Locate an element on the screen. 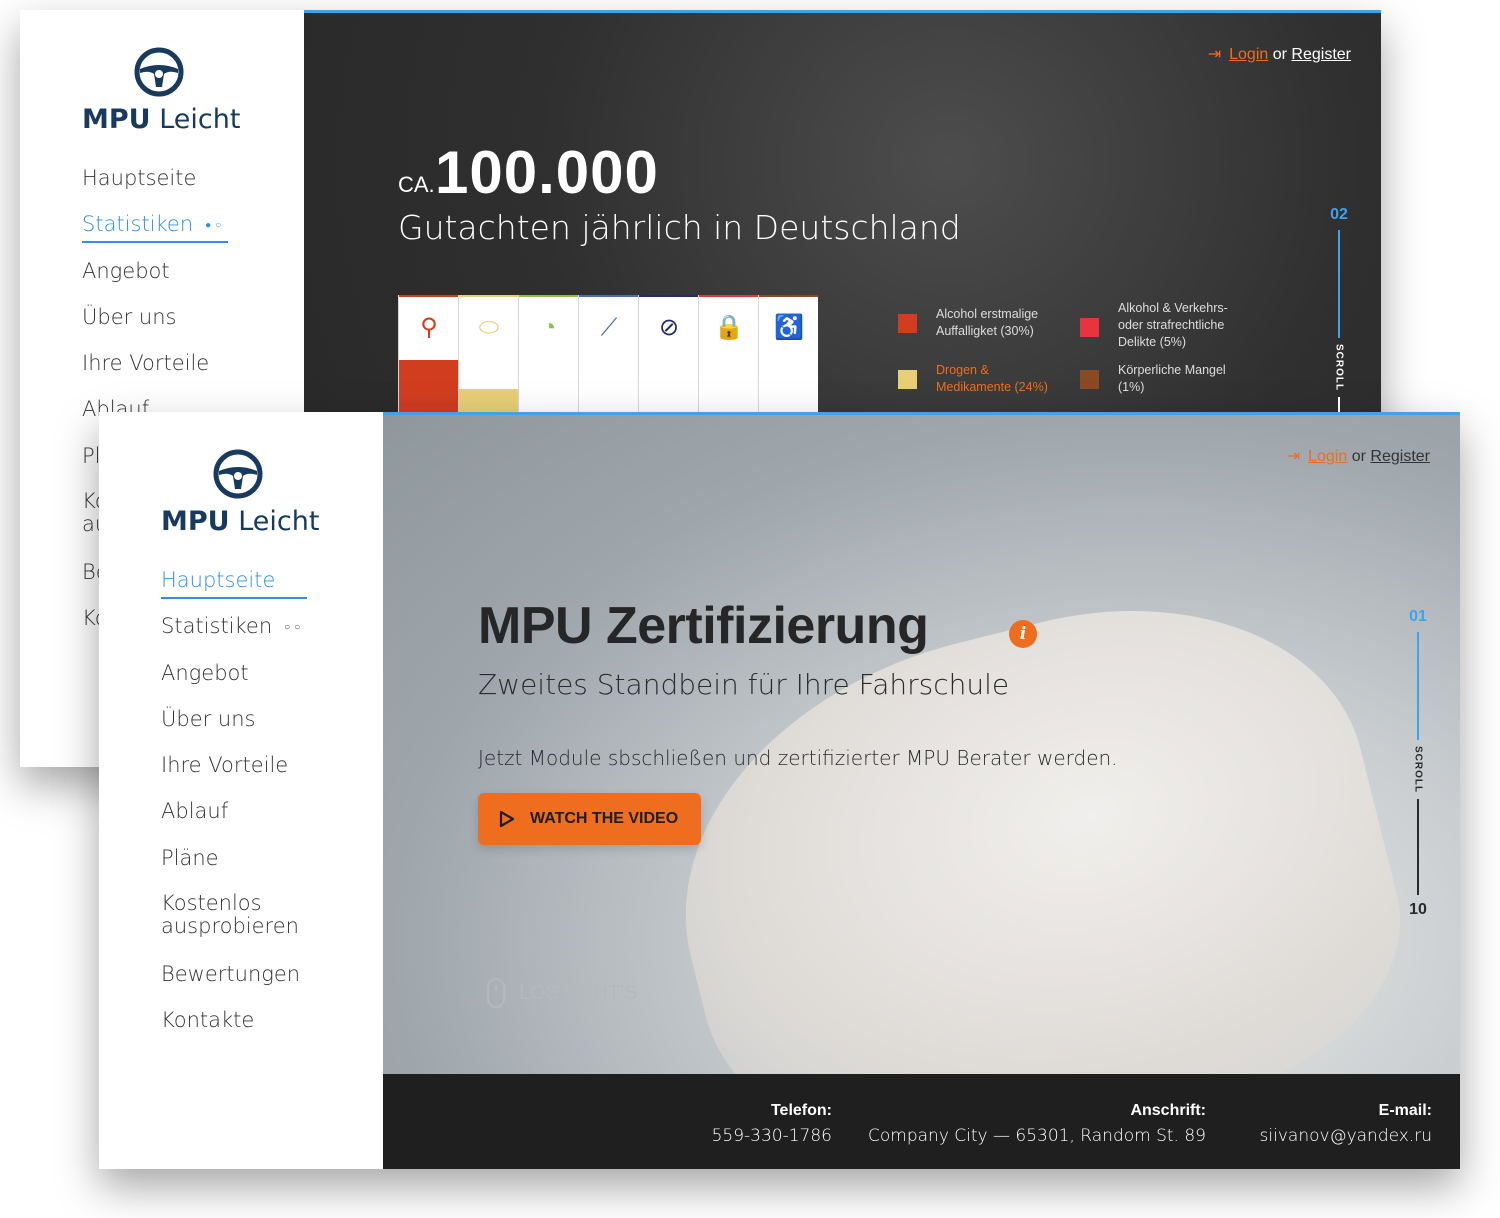  legend-text: Alcohol erstmalige Auffalligket (30%) is located at coordinates (987, 322).